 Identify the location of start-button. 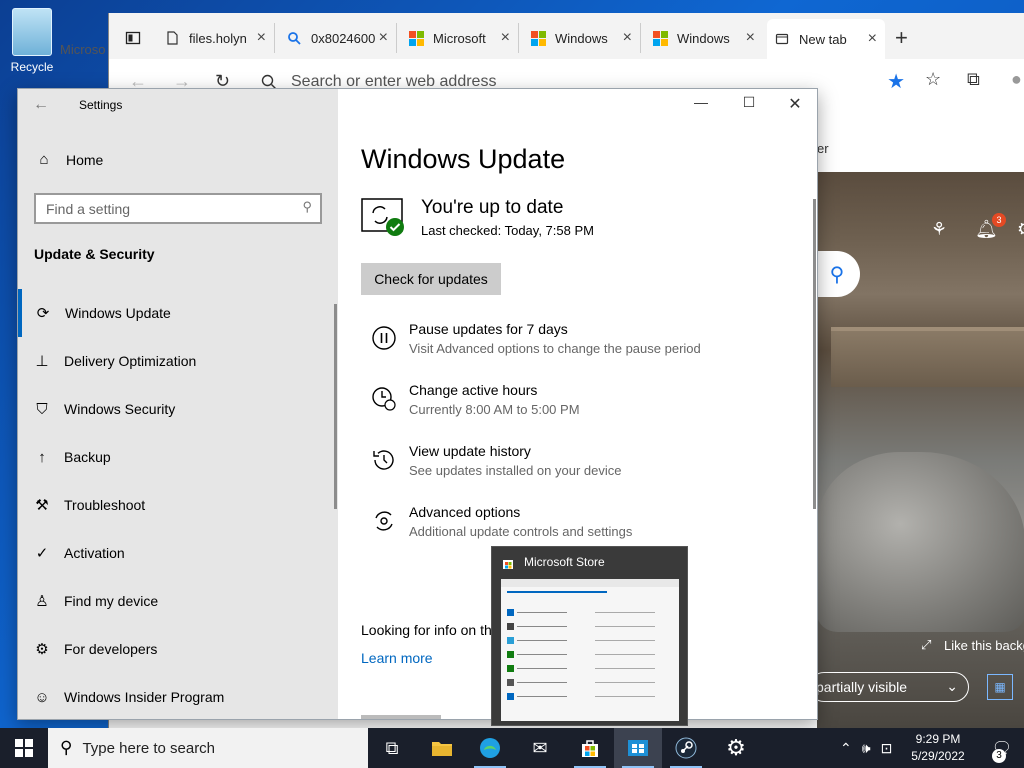
(24, 748).